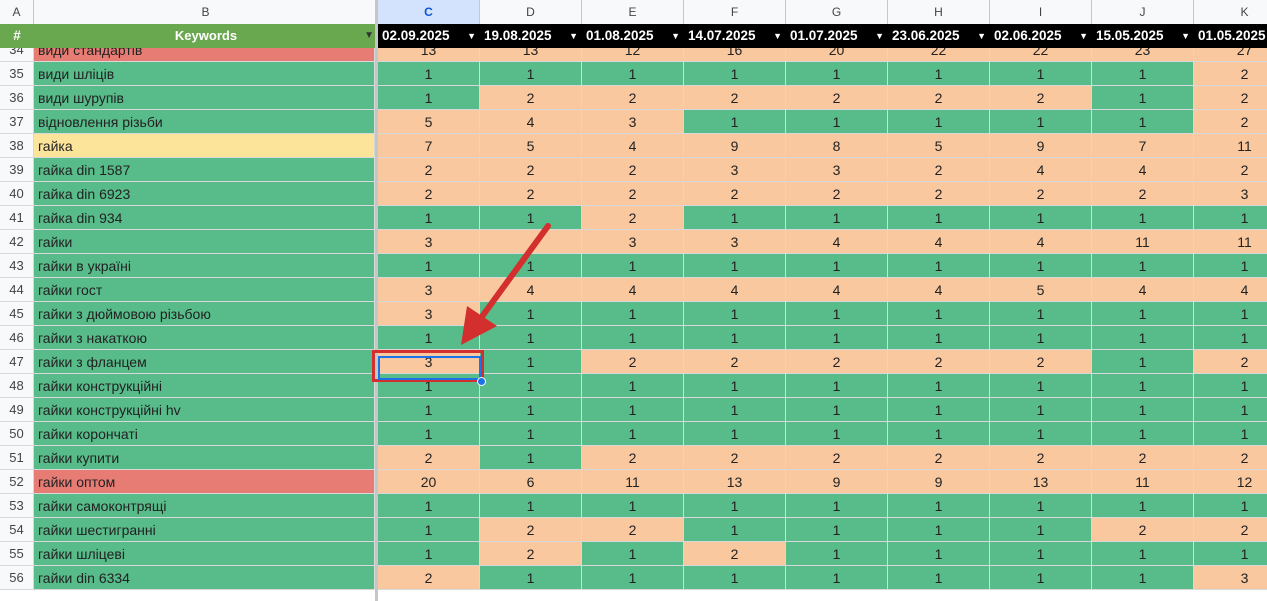  I want to click on annotation-arrow, so click(506, 284).